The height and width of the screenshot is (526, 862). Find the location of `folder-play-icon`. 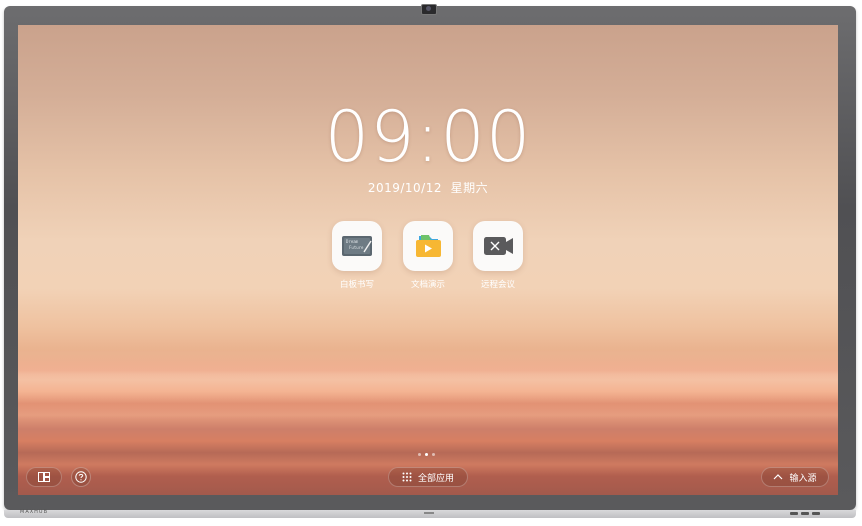

folder-play-icon is located at coordinates (428, 246).